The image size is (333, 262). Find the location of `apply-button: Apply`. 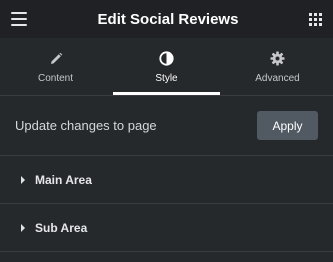

apply-button: Apply is located at coordinates (287, 125).